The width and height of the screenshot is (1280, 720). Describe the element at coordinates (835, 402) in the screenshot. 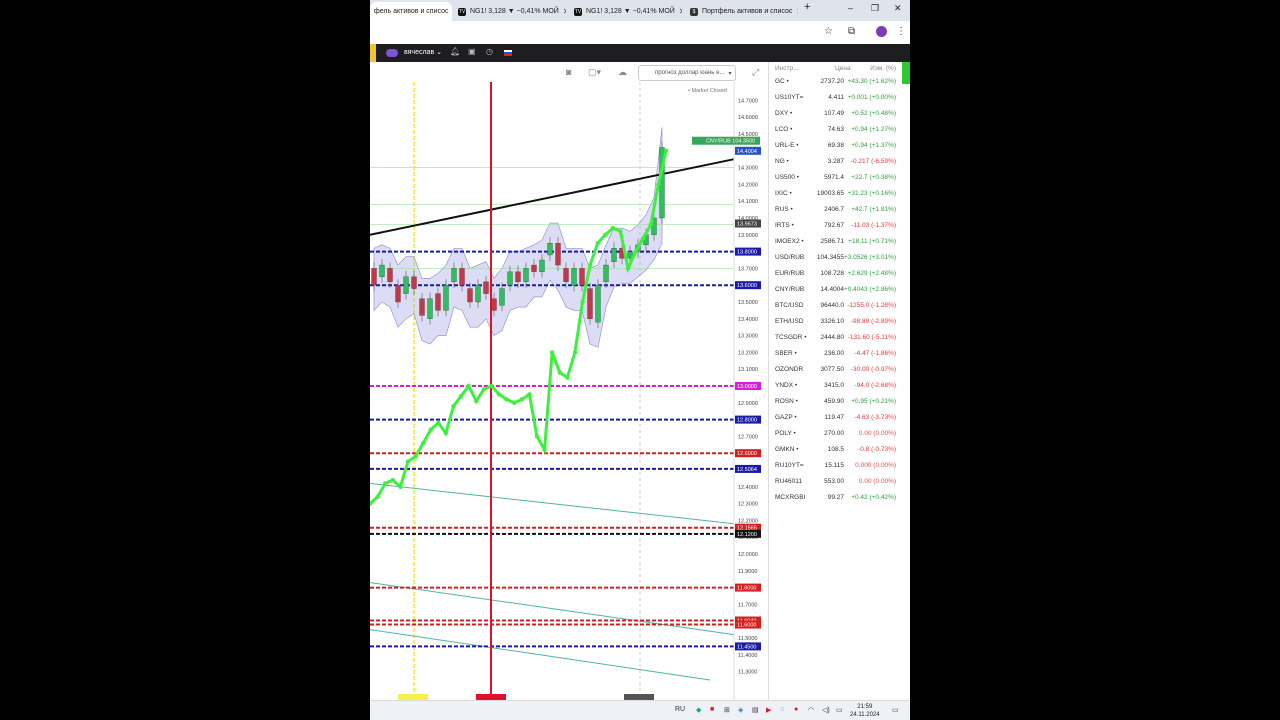

I see `watchlist-row: ROSN • 459.90 +0.95 (+0.21%)` at that location.